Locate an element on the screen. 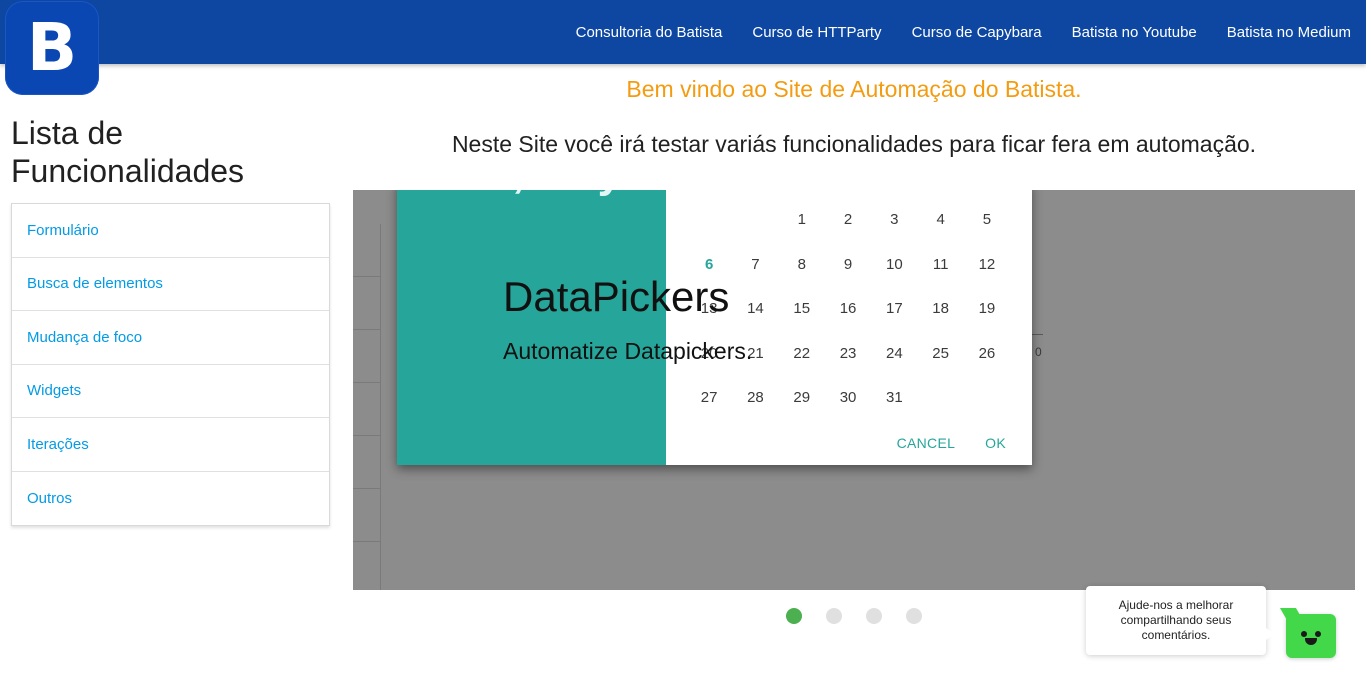 This screenshot has height=686, width=1366. smiley-right-eye-icon is located at coordinates (1318, 634).